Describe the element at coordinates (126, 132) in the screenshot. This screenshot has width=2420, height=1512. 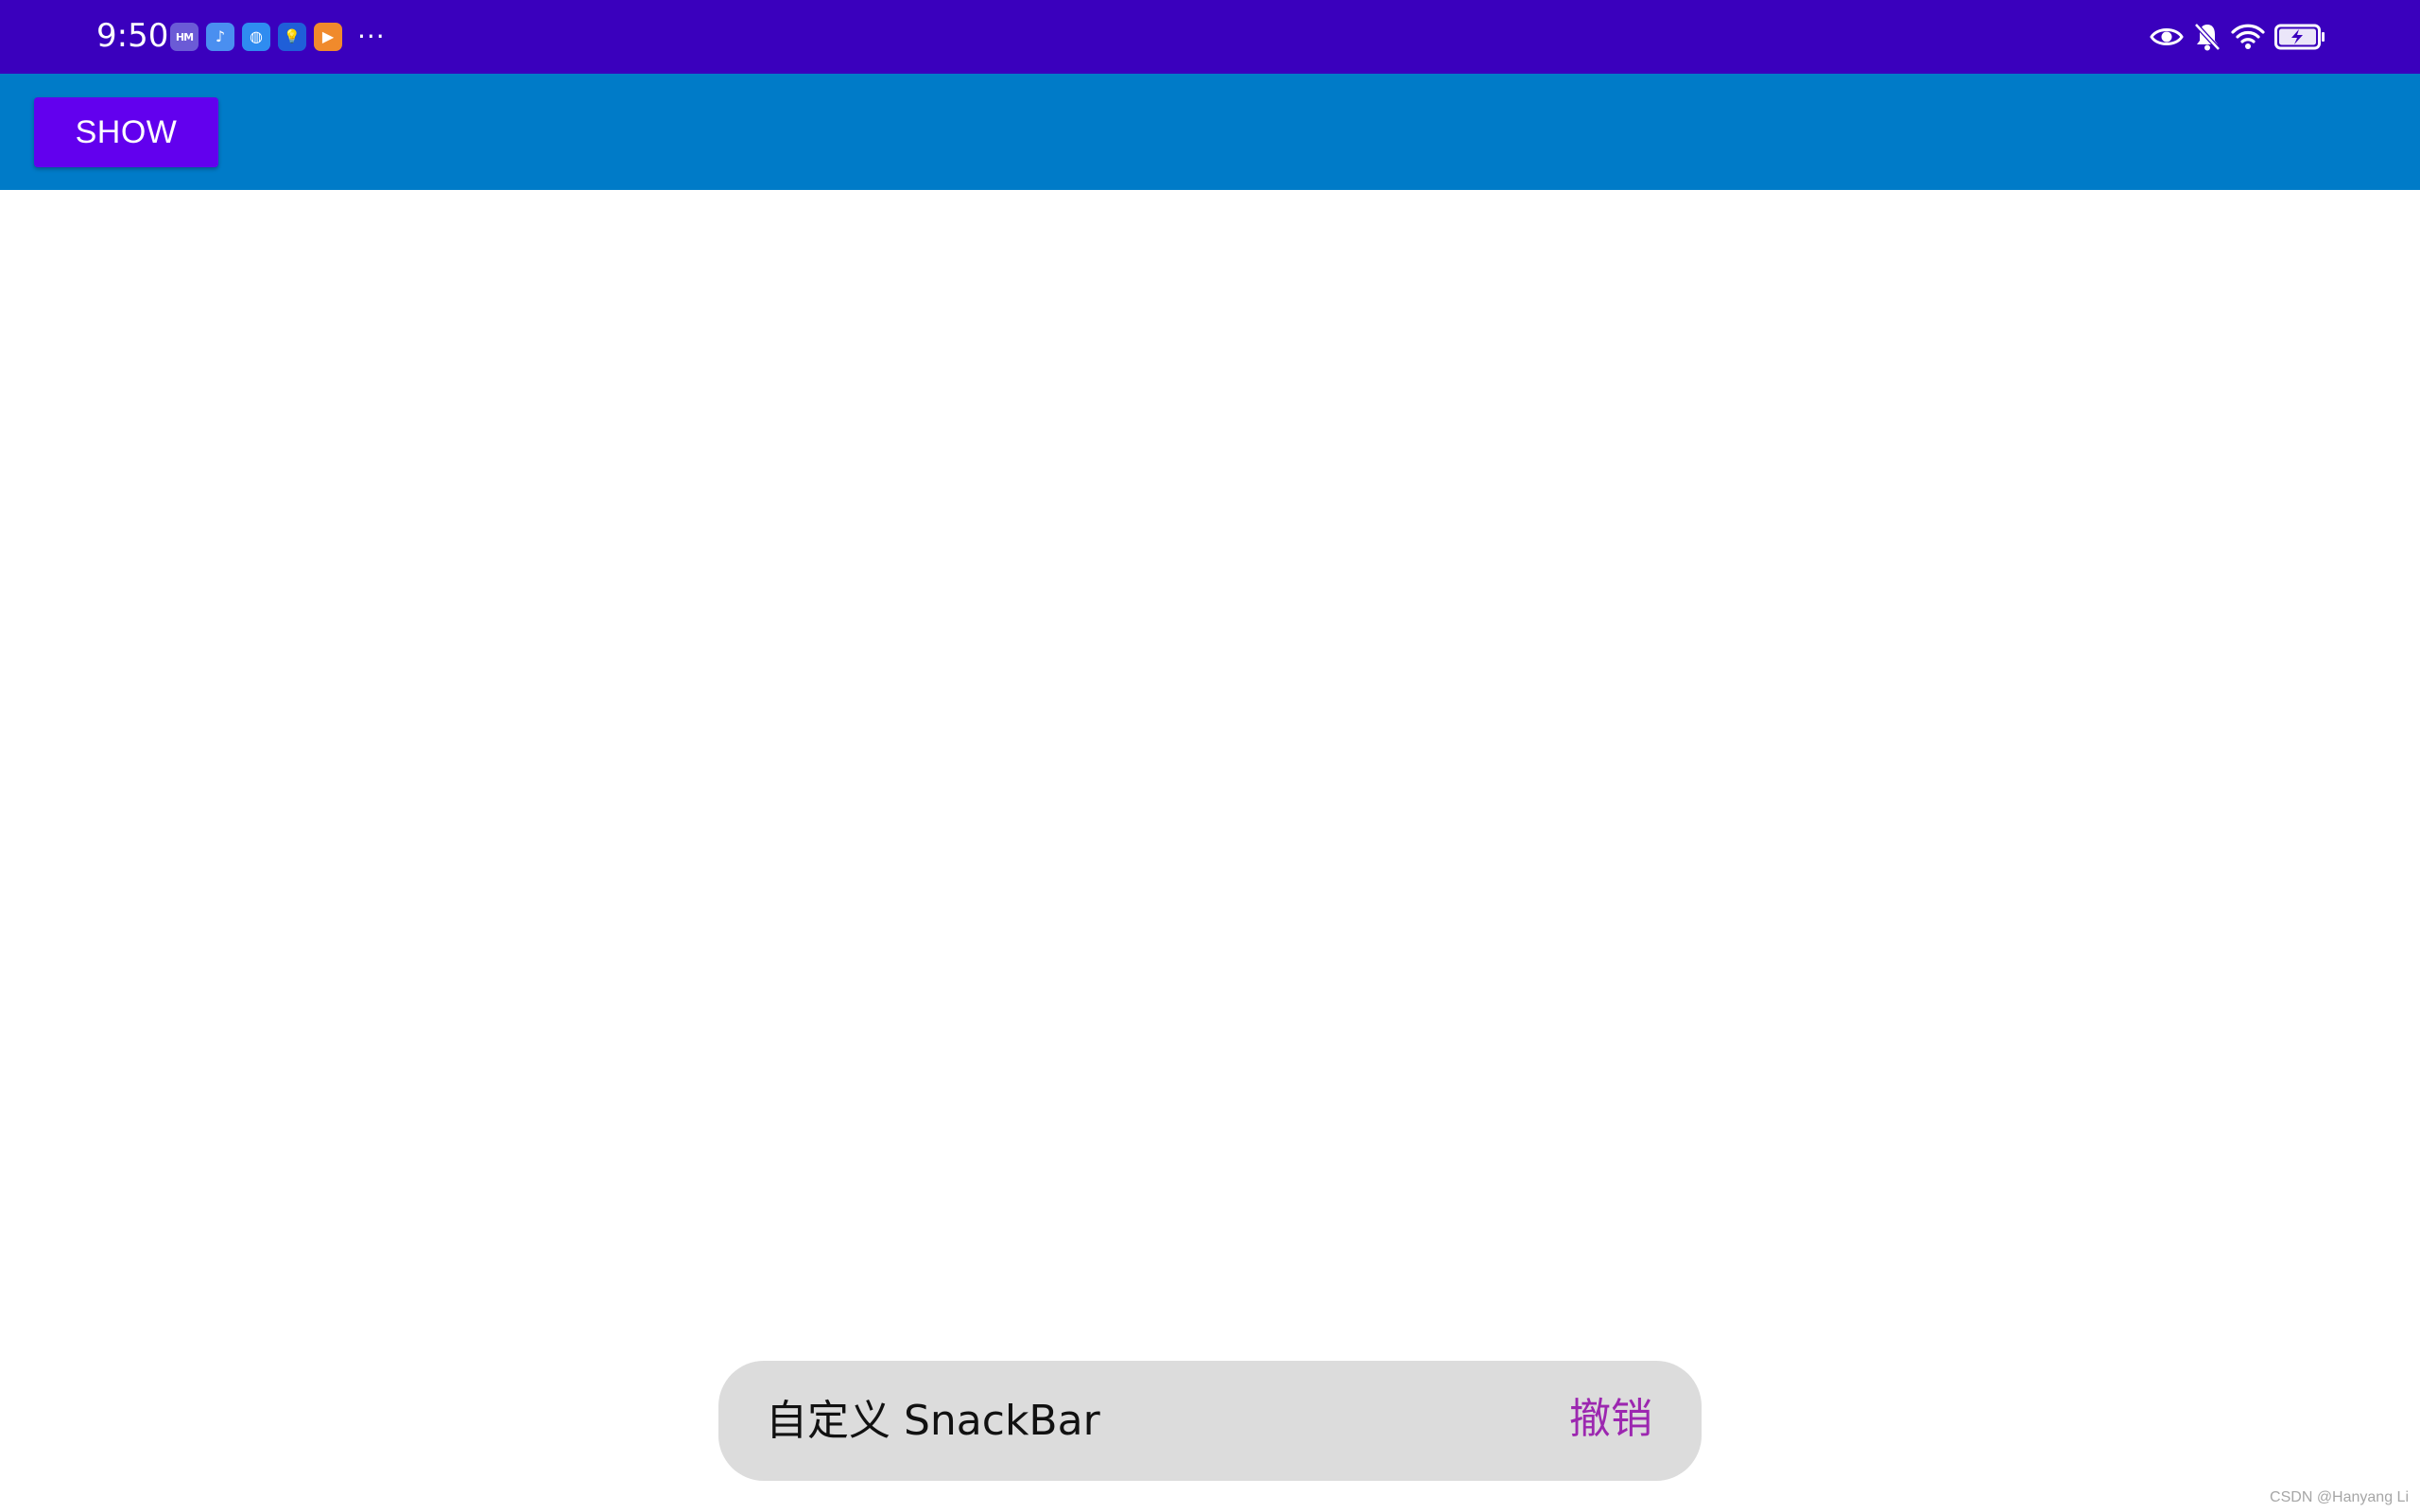
I see `show-button: SHOW` at that location.